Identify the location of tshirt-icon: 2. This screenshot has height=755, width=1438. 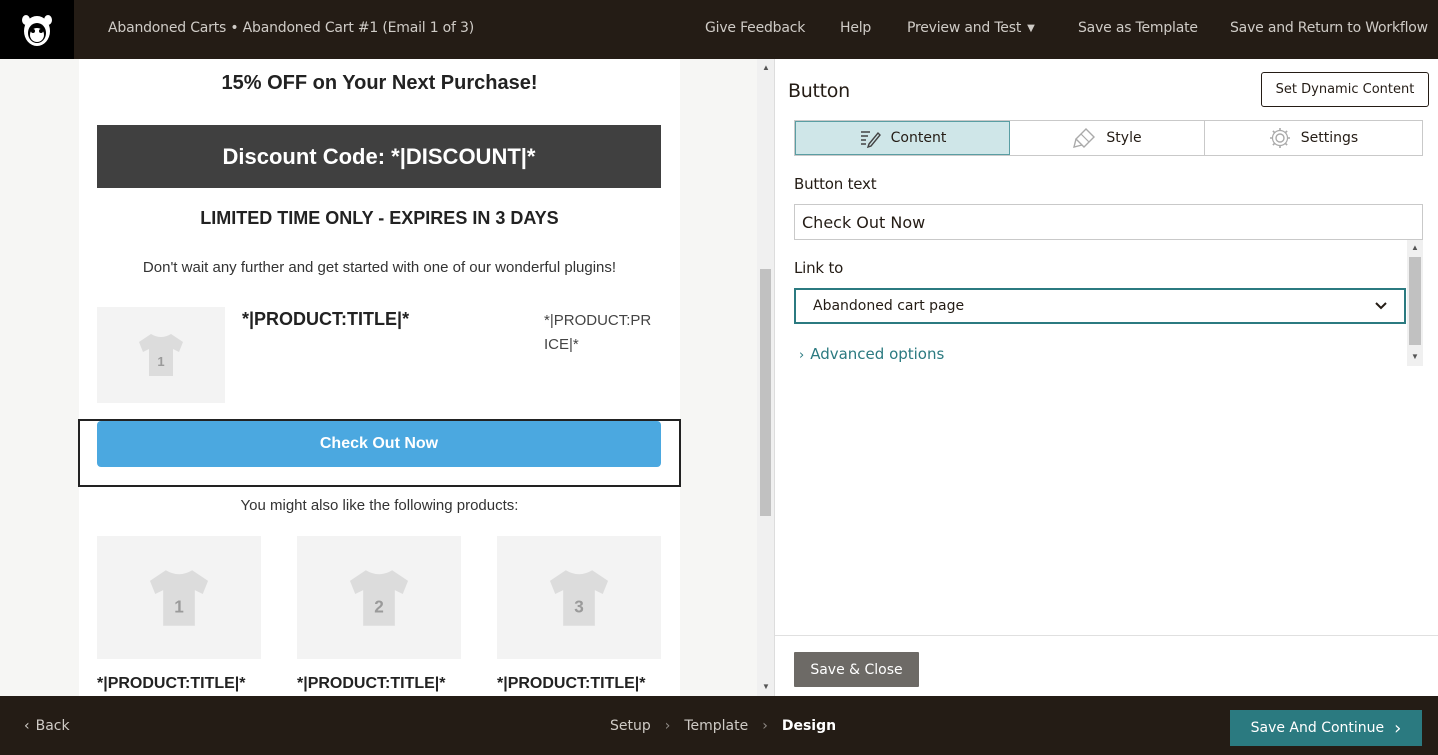
(379, 597).